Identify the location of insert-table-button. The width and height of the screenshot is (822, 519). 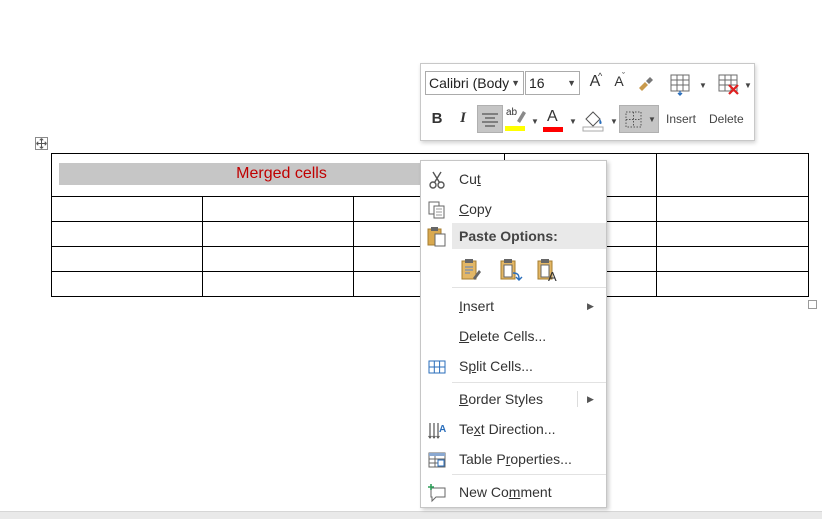
(681, 85).